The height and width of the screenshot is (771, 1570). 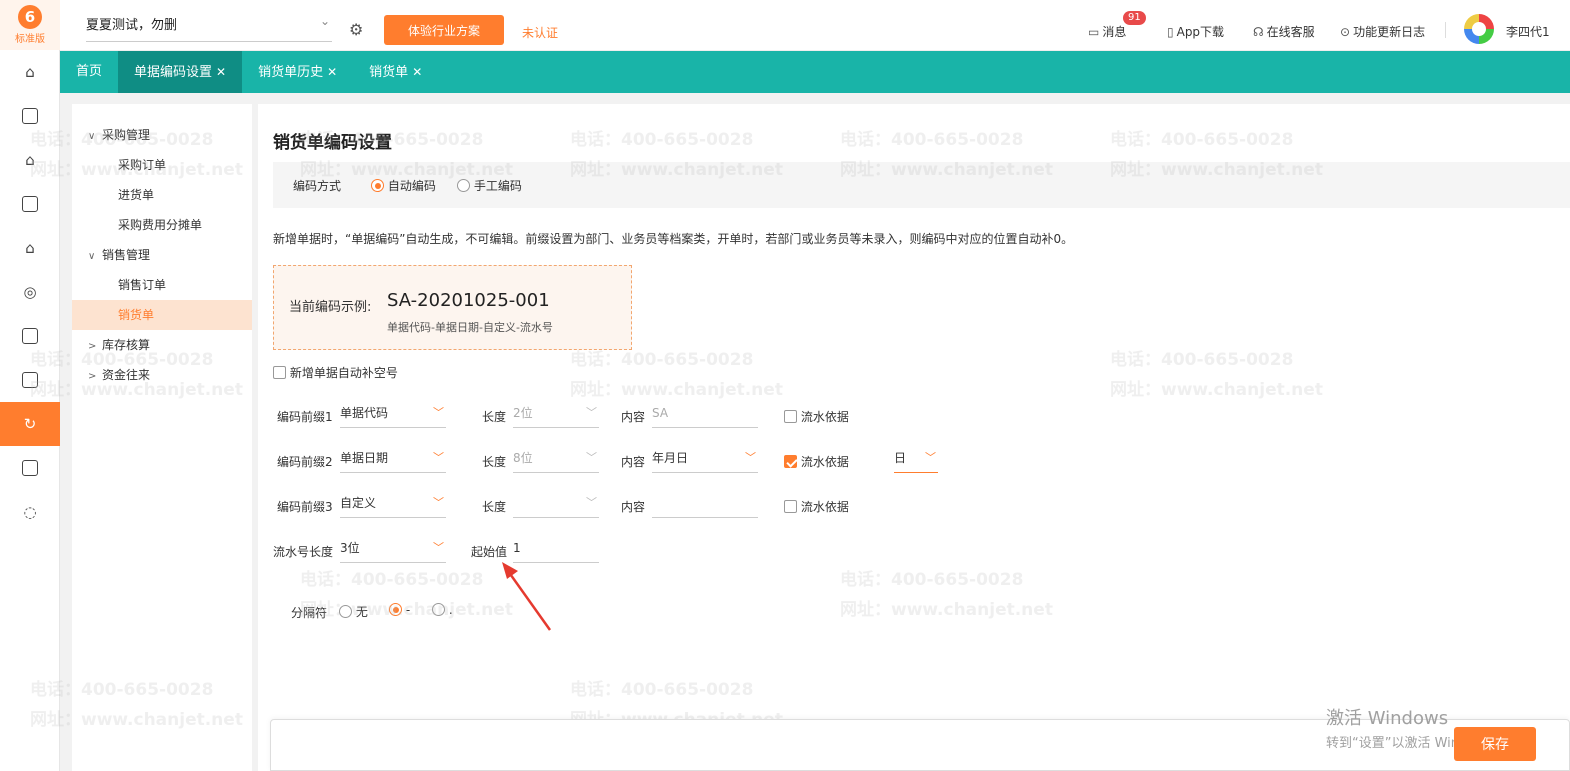 What do you see at coordinates (30, 380) in the screenshot?
I see `id-card-icon` at bounding box center [30, 380].